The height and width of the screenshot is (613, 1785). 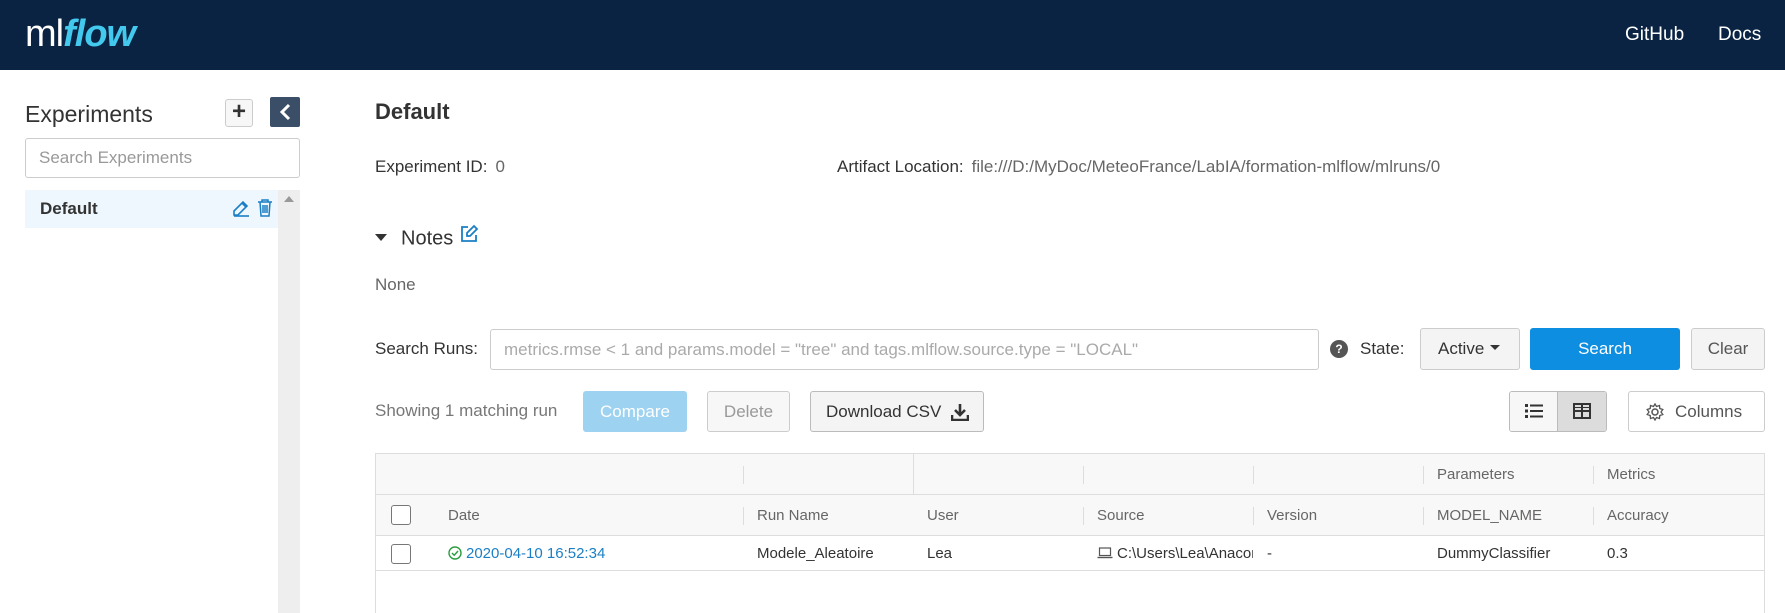 I want to click on column-header-version: Version, so click(x=1338, y=515).